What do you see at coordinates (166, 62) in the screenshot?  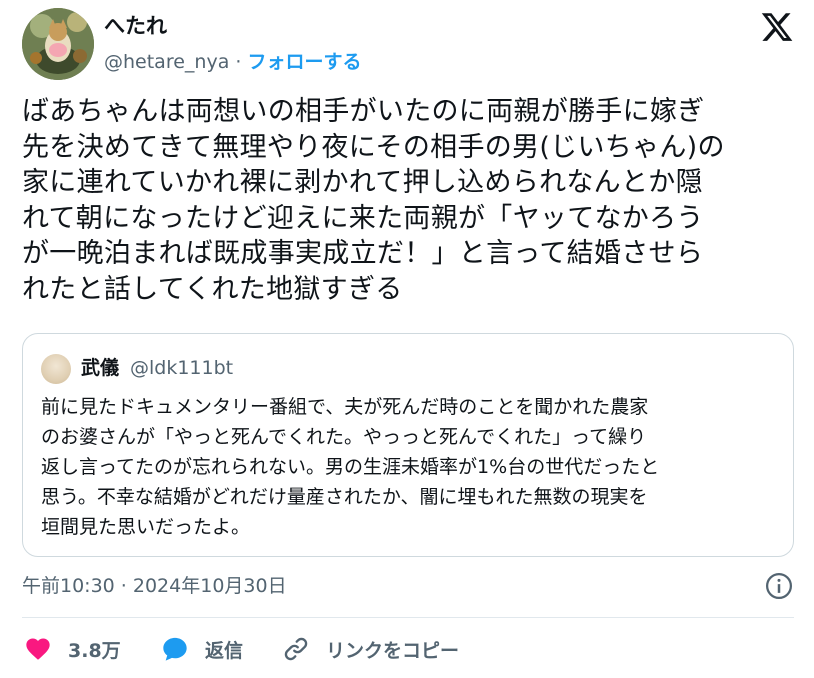 I see `author-handle: @hetare_nya` at bounding box center [166, 62].